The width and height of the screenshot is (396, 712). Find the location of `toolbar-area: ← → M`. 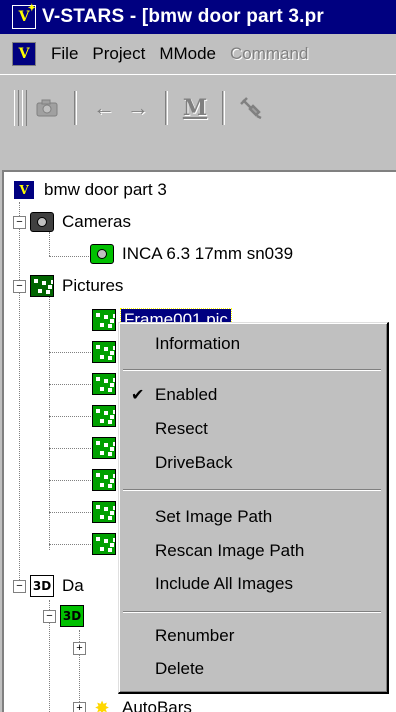

toolbar-area: ← → M is located at coordinates (198, 122).